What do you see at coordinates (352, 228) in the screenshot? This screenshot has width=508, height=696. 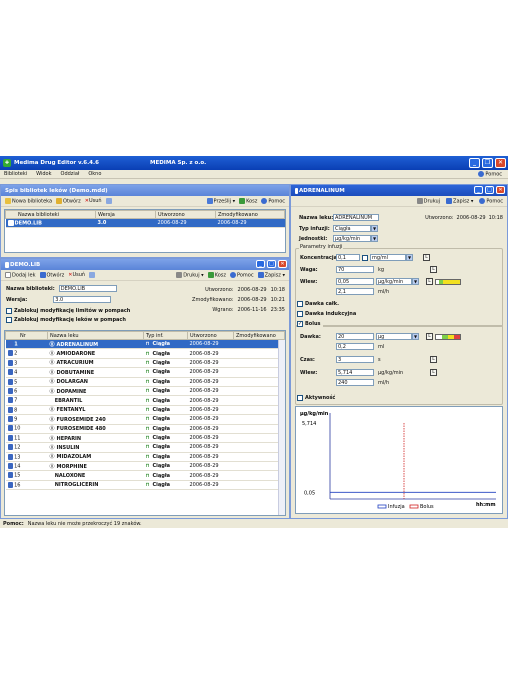 I see `infusion-type-select: Ciągła` at bounding box center [352, 228].